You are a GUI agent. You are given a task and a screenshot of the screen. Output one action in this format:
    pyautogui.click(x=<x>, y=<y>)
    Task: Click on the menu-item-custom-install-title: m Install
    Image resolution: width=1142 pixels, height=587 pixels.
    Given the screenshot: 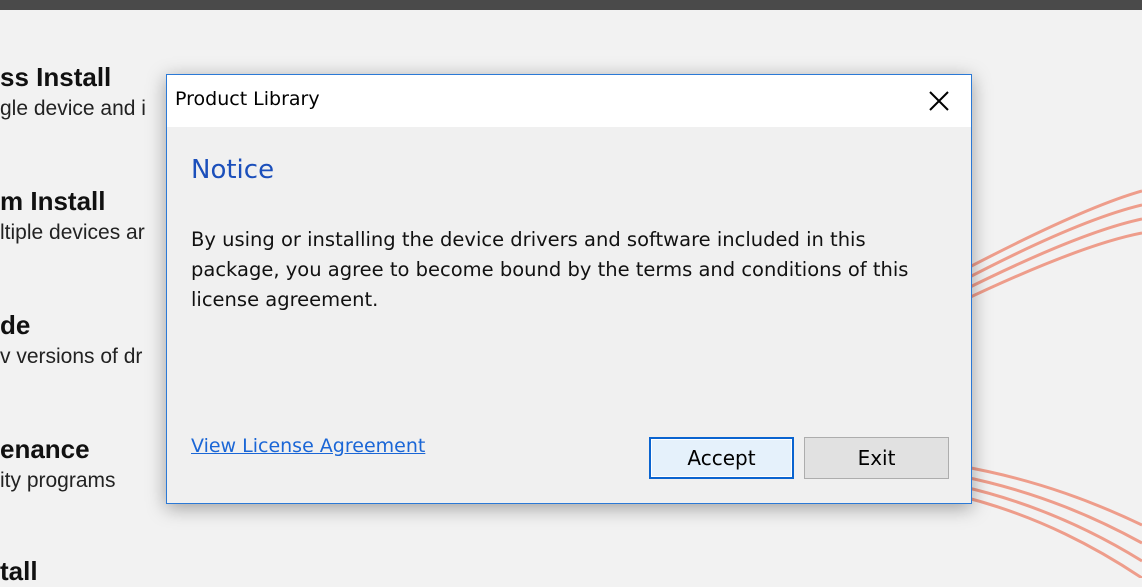 What is the action you would take?
    pyautogui.click(x=52, y=201)
    